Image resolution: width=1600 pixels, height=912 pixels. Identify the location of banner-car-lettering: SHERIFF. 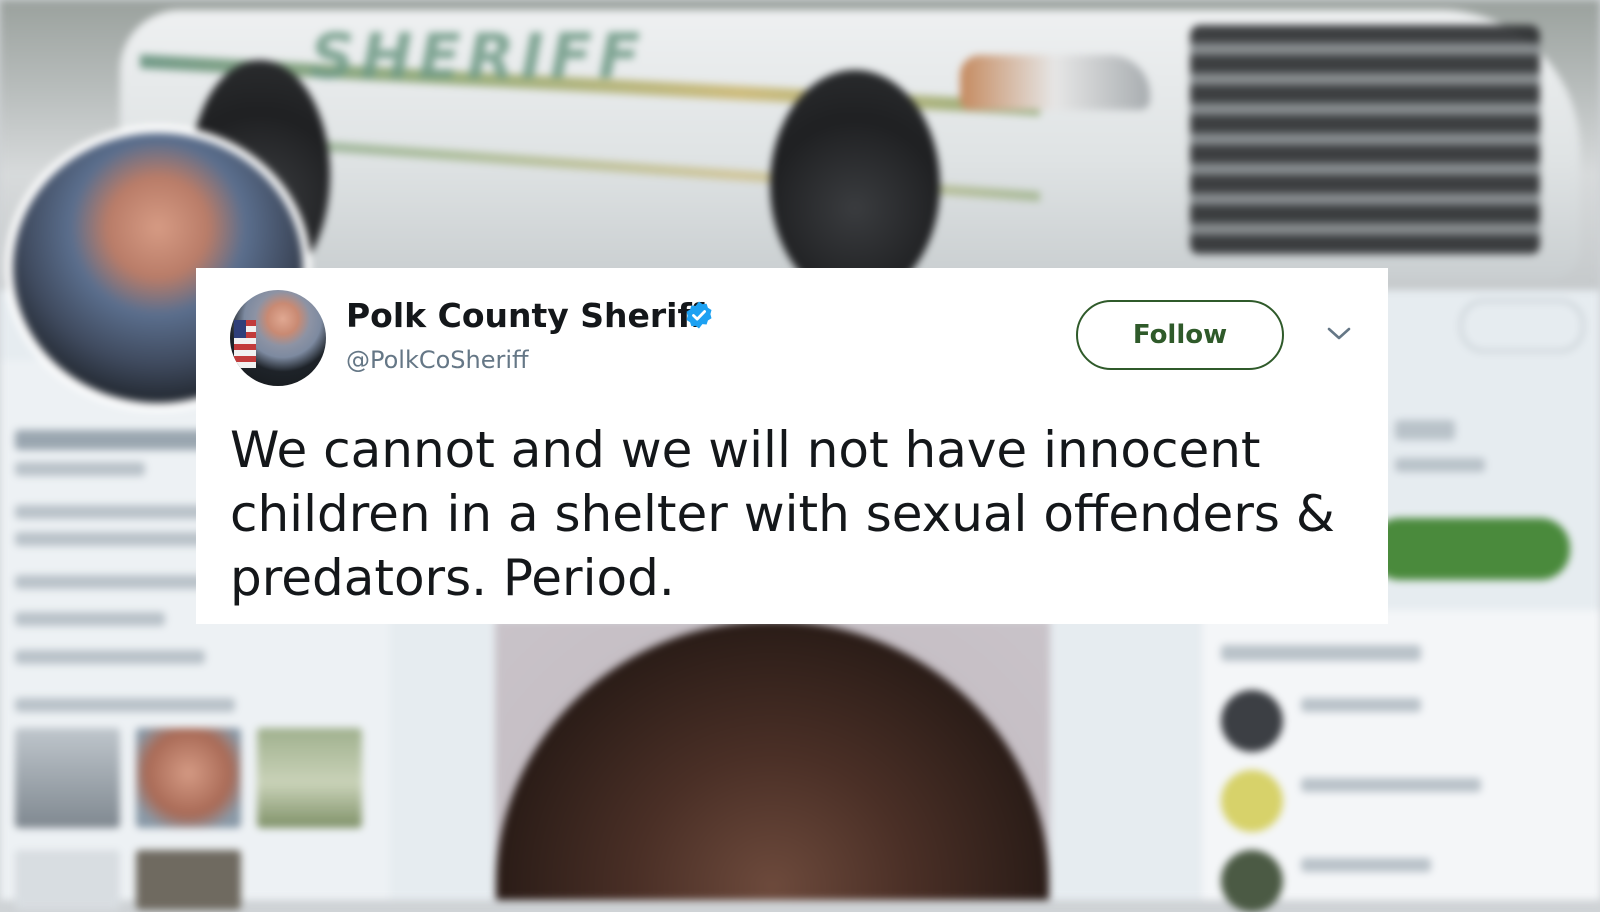
(478, 56).